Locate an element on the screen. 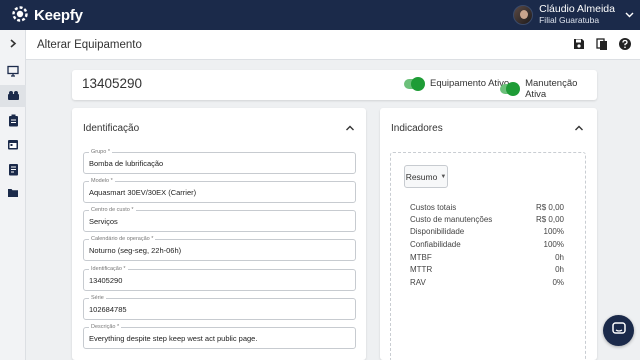 Image resolution: width=640 pixels, height=360 pixels. serial-field: Série 102684785 is located at coordinates (219, 307).